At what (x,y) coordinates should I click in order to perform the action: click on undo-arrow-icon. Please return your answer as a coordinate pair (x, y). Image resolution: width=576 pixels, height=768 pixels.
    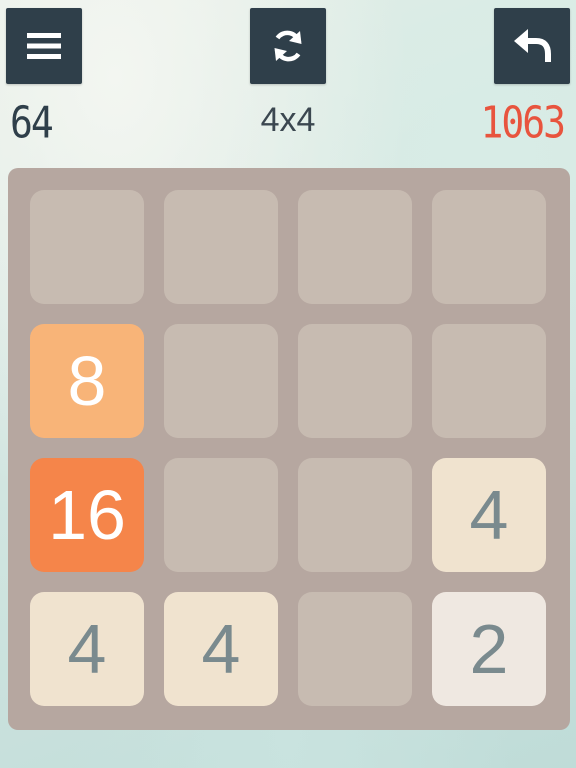
    Looking at the image, I should click on (532, 46).